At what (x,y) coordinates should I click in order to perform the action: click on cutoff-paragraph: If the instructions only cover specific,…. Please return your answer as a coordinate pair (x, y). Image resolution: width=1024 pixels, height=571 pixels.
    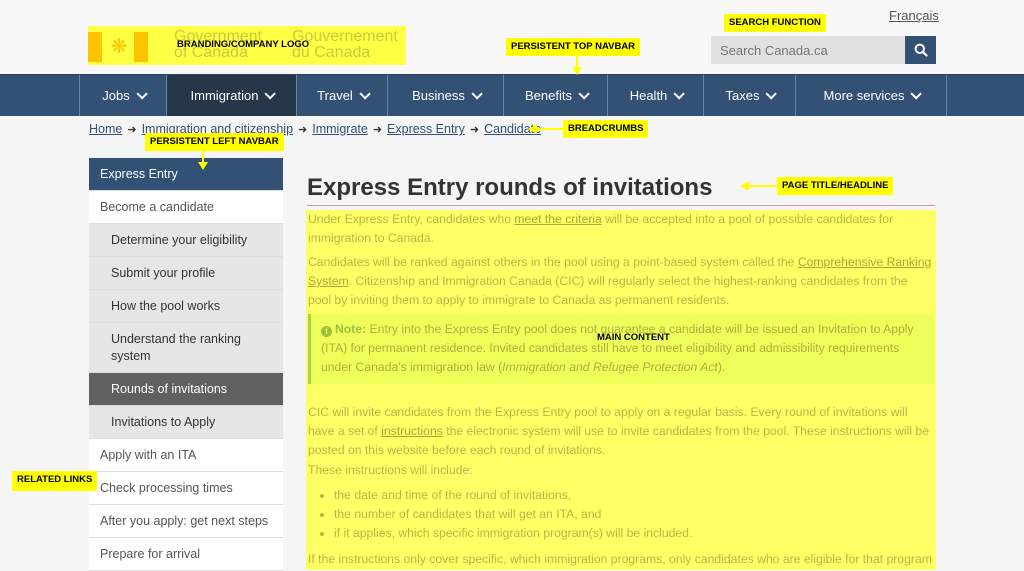
    Looking at the image, I should click on (620, 559).